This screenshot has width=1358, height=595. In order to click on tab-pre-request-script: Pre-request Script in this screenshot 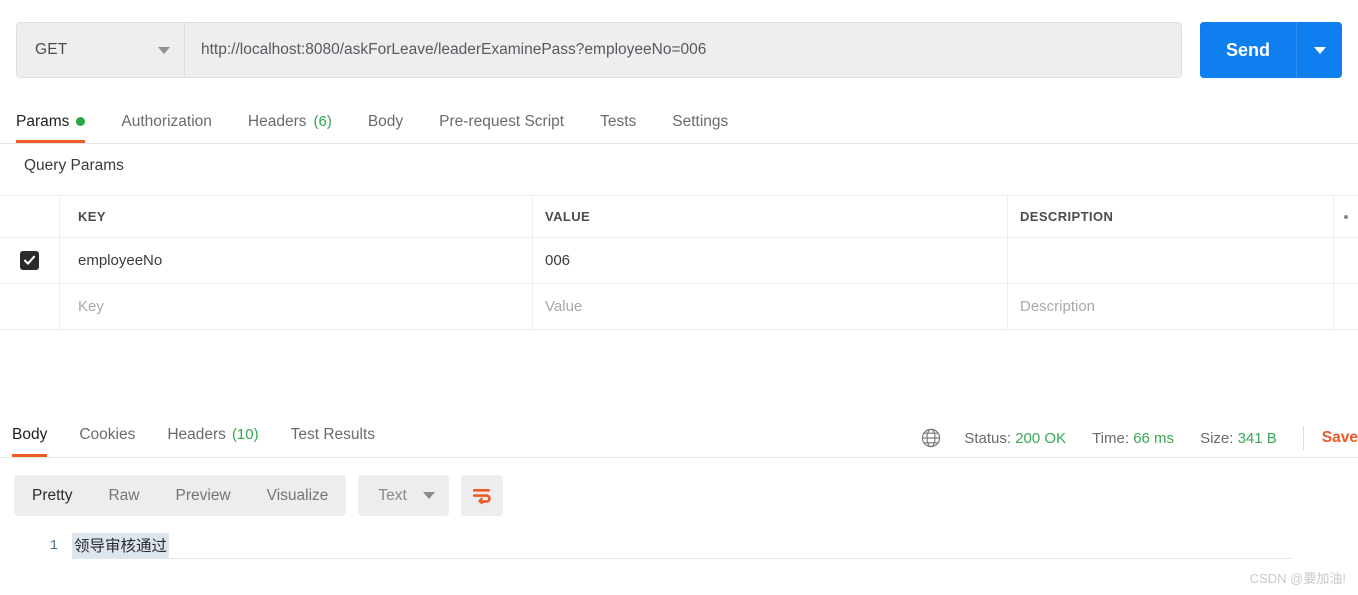, I will do `click(501, 121)`.